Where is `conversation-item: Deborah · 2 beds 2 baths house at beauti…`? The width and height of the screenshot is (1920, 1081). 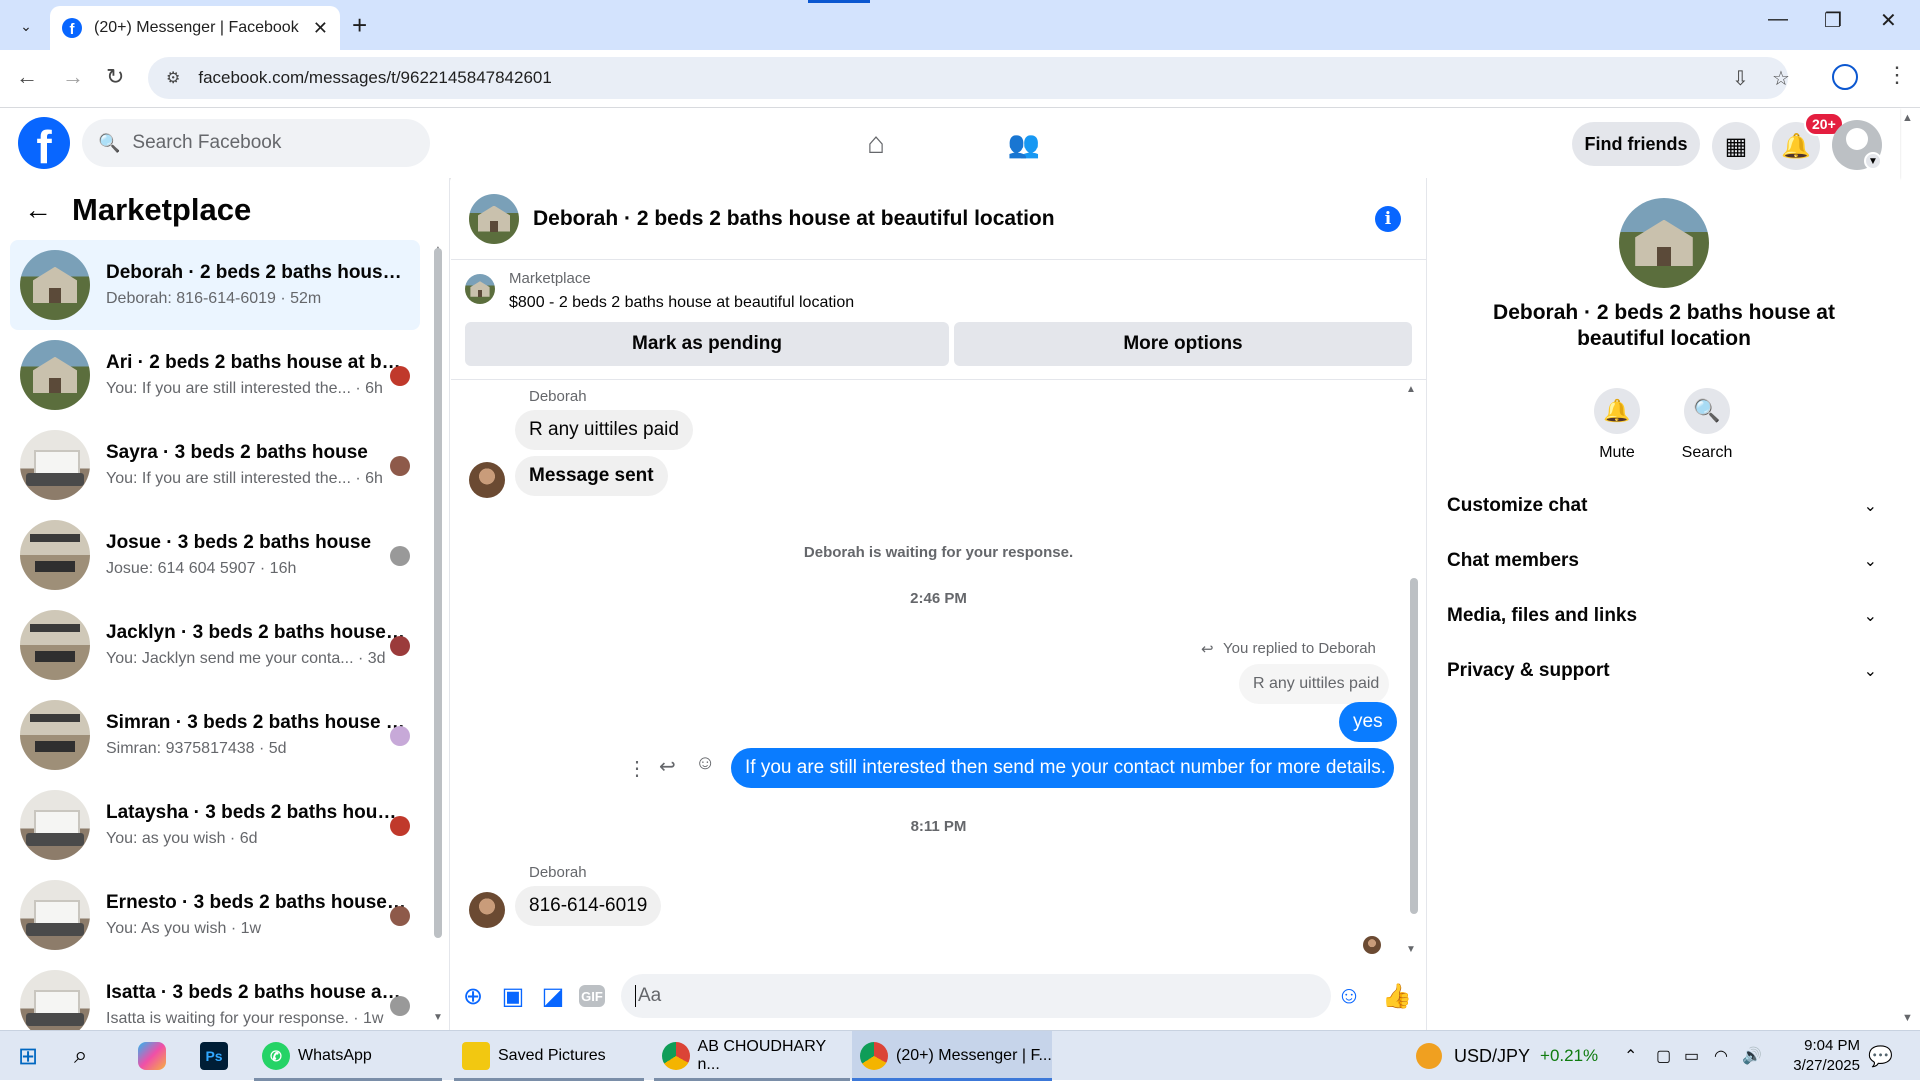 conversation-item: Deborah · 2 beds 2 baths house at beauti… is located at coordinates (215, 285).